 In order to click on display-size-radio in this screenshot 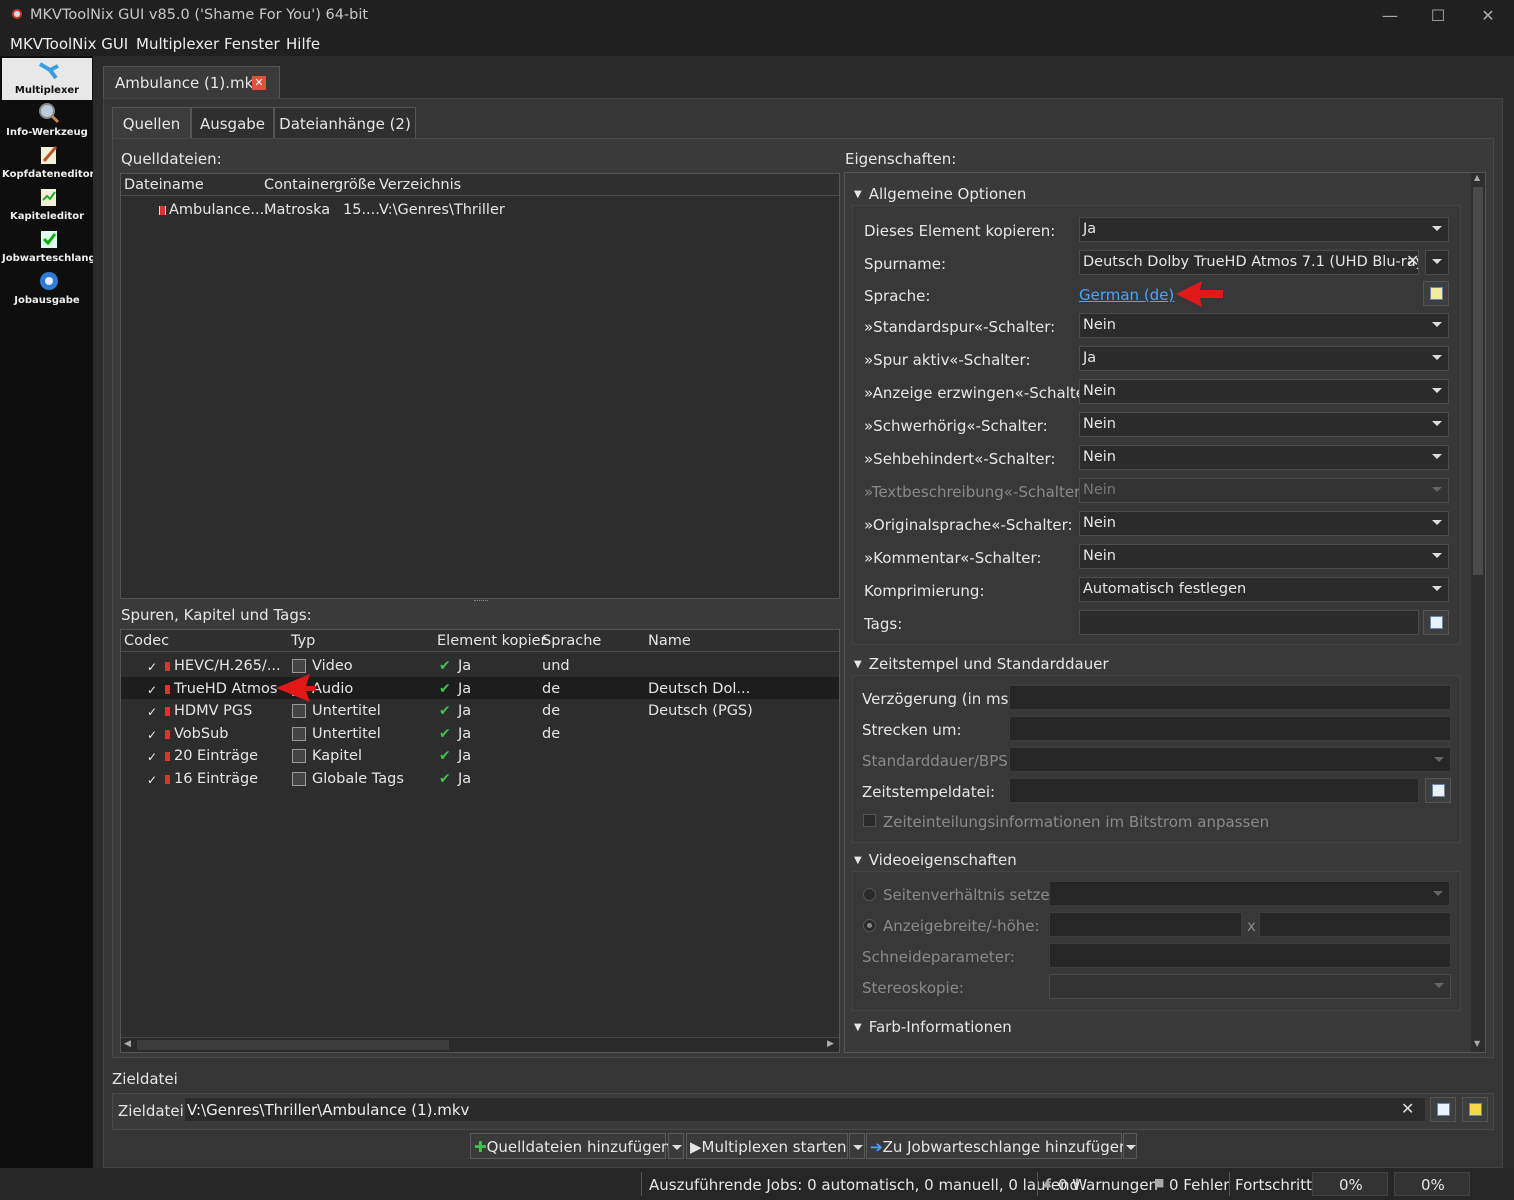, I will do `click(869, 925)`.